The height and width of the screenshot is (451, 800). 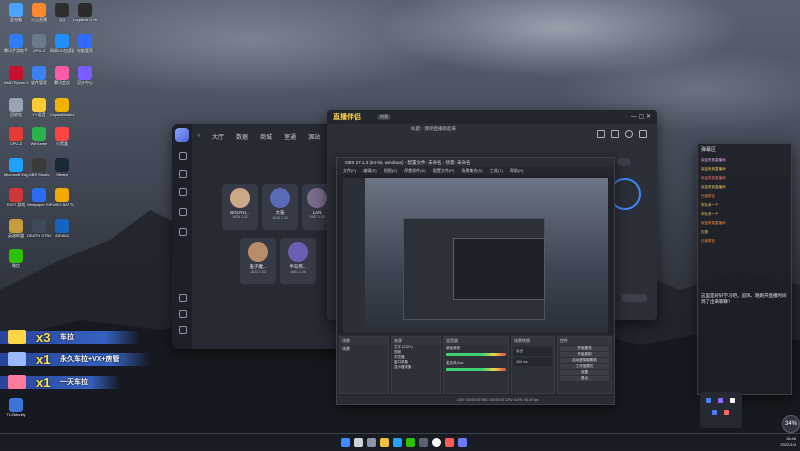 I want to click on menu-item: 编辑(E), so click(x=369, y=170).